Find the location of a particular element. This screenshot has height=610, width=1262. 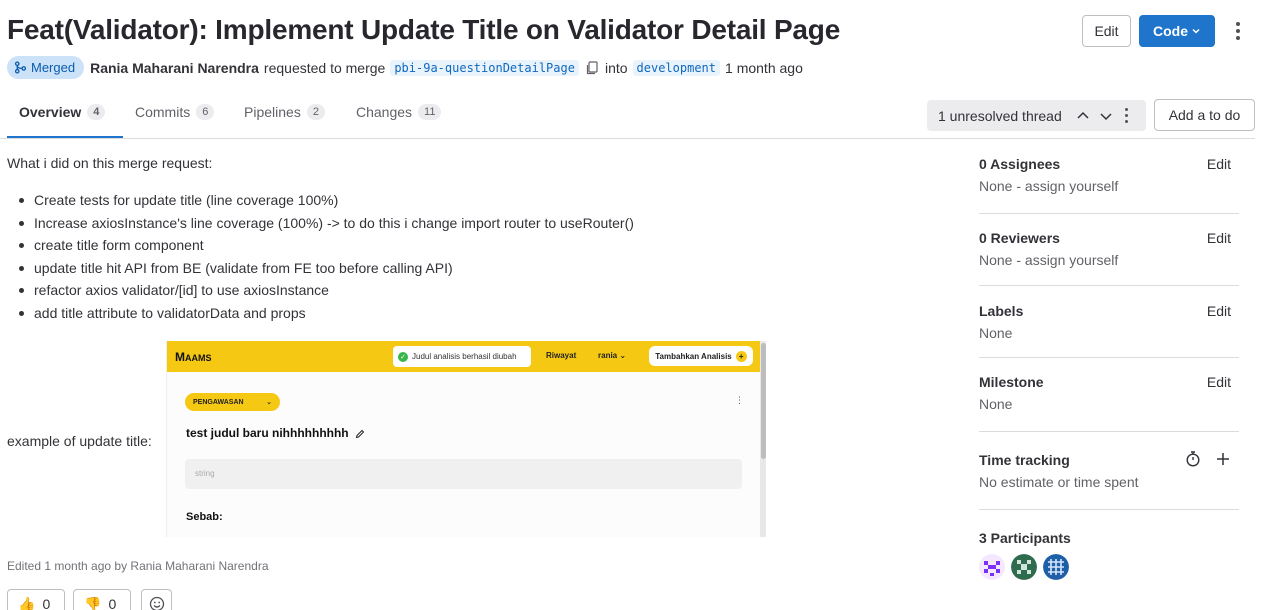

reviewers-edit-link: Edit is located at coordinates (1219, 238).